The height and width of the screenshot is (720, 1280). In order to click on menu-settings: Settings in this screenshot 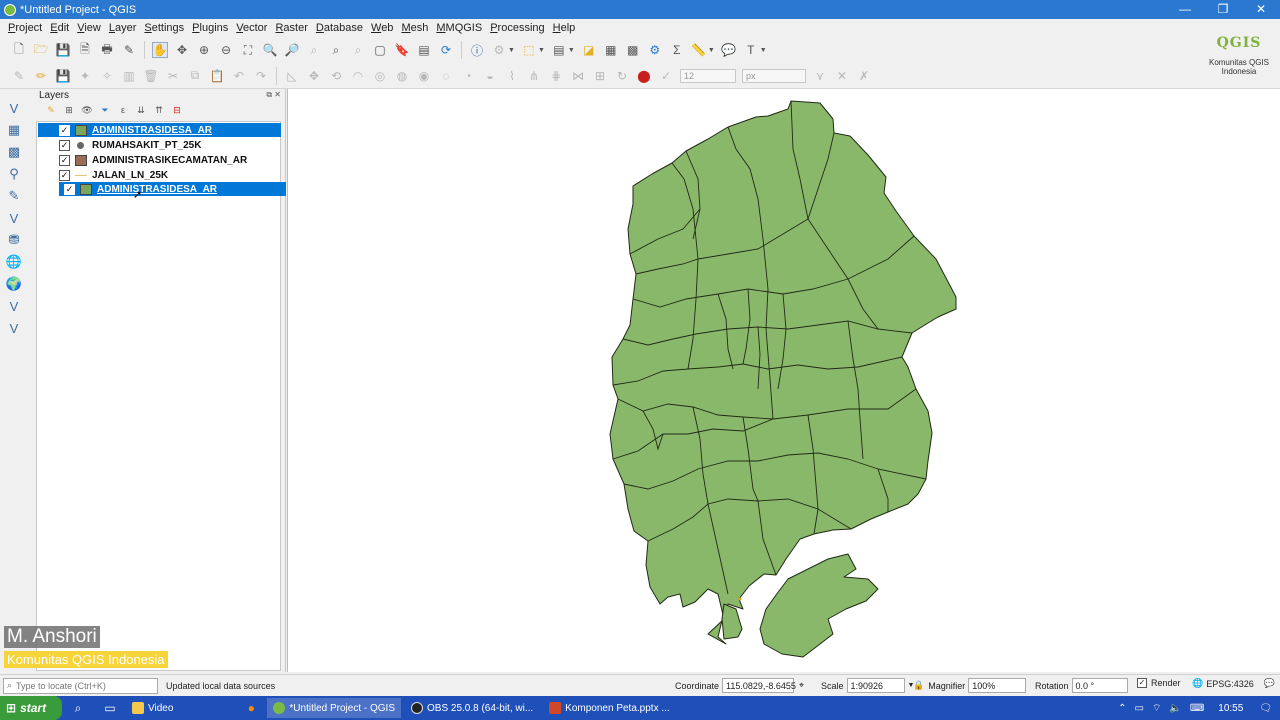, I will do `click(164, 28)`.